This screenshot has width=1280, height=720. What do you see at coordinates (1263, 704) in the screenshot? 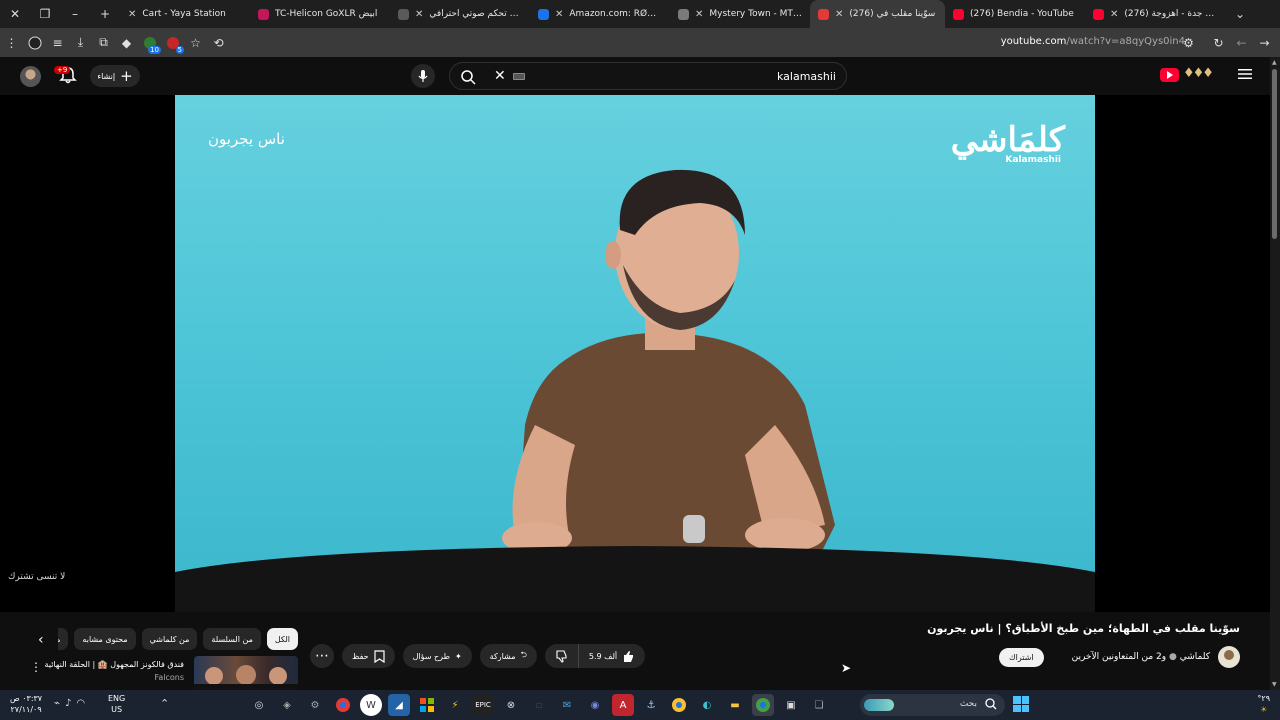
I see `weather-widget: °٢٩ ☀` at bounding box center [1263, 704].